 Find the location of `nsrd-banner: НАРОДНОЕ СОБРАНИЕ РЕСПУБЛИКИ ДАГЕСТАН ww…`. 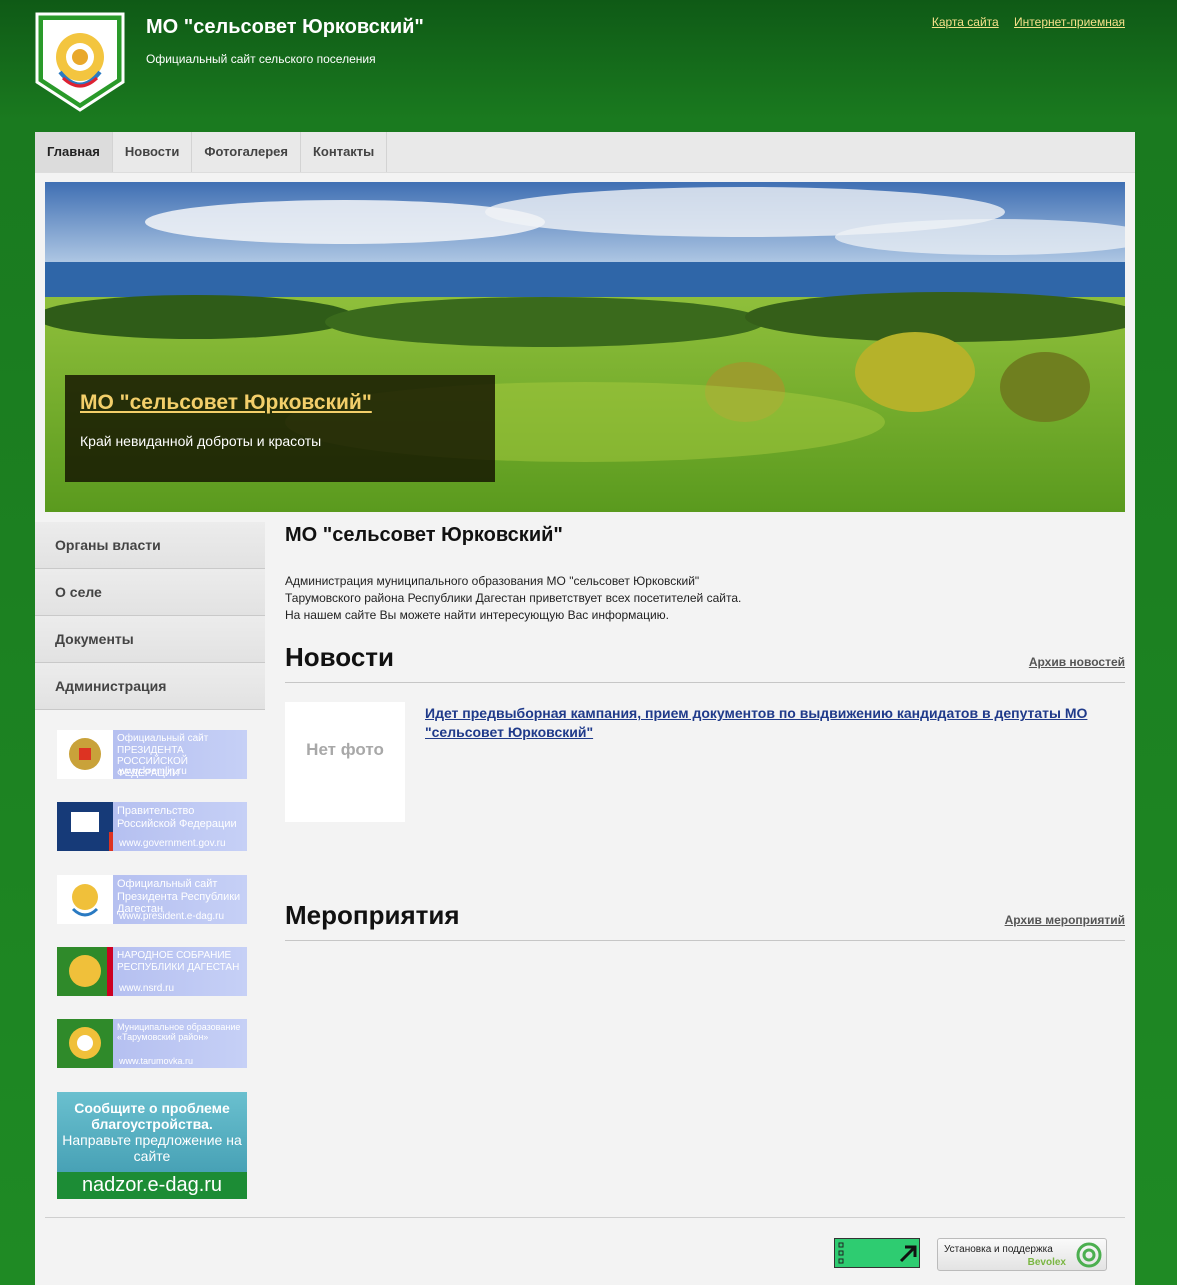

nsrd-banner: НАРОДНОЕ СОБРАНИЕ РЕСПУБЛИКИ ДАГЕСТАН ww… is located at coordinates (152, 971).